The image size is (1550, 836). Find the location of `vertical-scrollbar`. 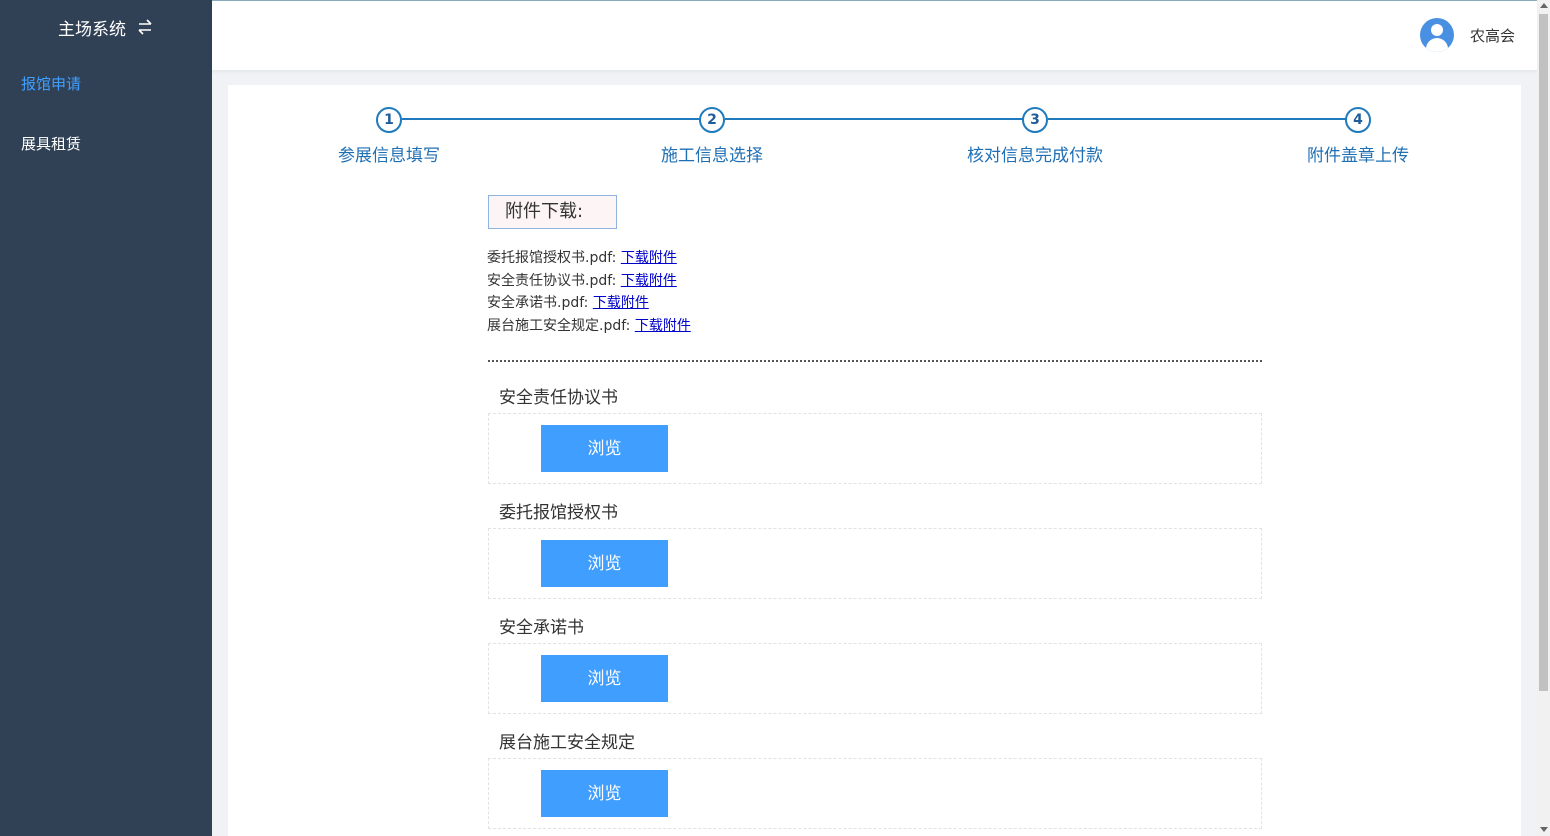

vertical-scrollbar is located at coordinates (1543, 418).